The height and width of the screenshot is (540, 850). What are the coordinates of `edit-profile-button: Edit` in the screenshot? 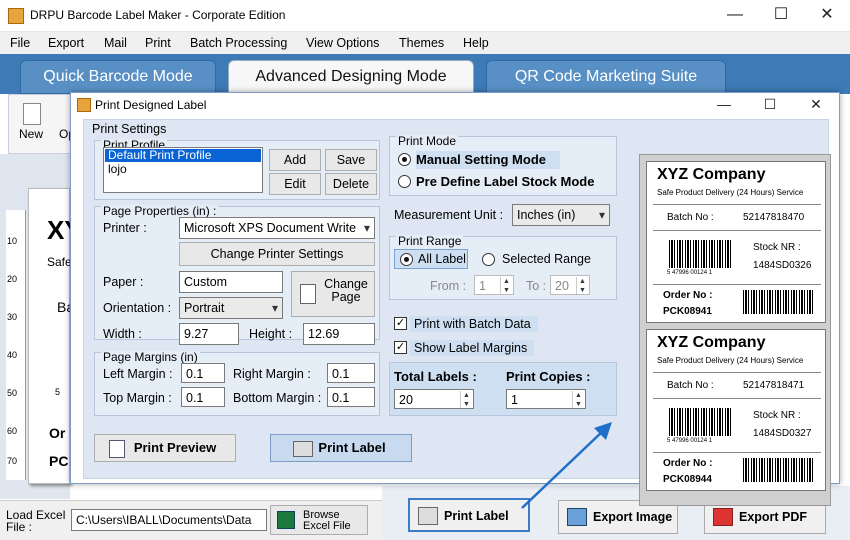 It's located at (295, 184).